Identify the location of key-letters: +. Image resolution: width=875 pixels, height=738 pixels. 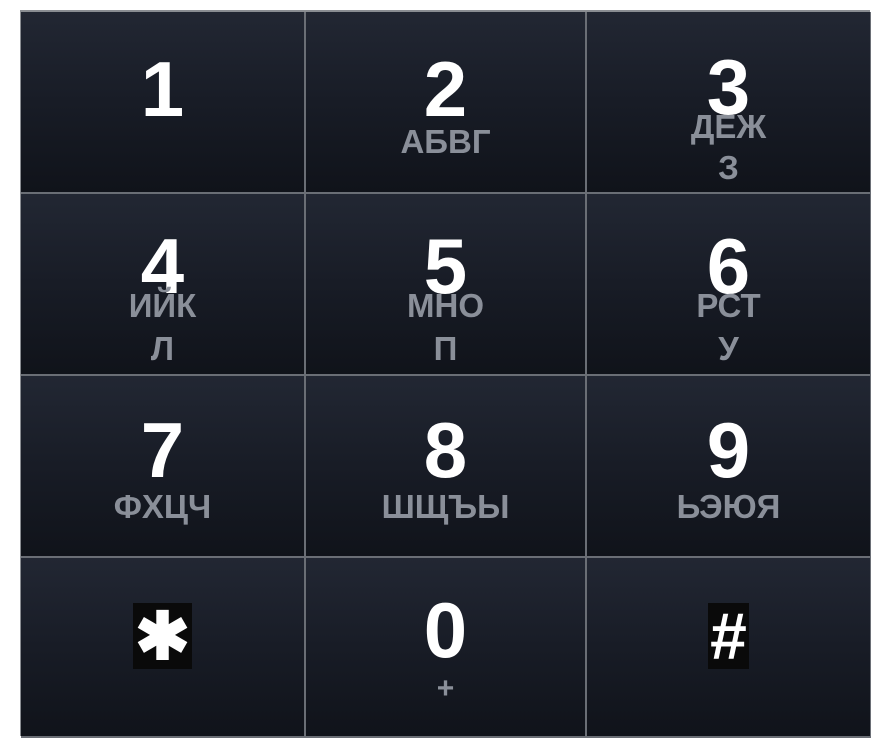
(445, 688).